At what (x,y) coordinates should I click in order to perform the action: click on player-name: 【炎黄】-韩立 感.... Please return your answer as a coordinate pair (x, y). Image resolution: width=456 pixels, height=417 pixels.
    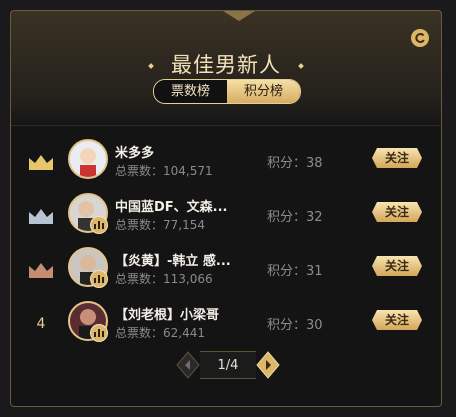
    Looking at the image, I should click on (173, 259).